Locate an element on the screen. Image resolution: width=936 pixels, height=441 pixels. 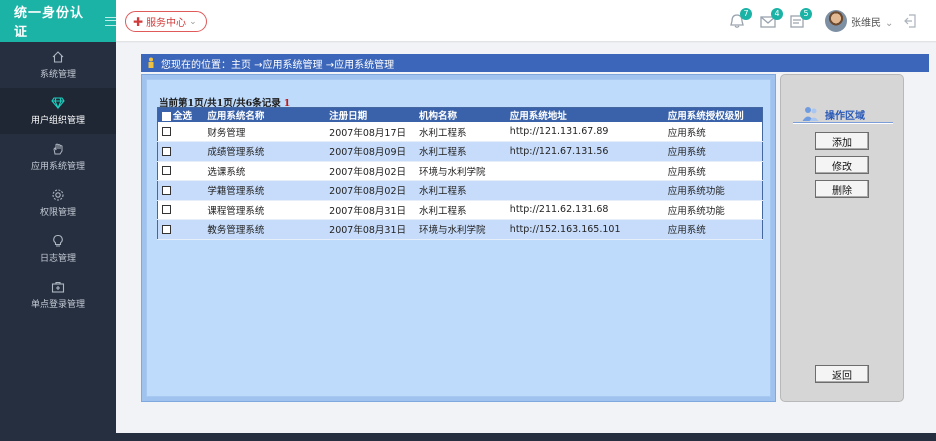
plus-icon: ✚ is located at coordinates (138, 21).